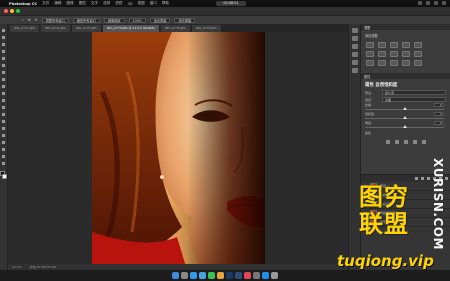 This screenshot has height=281, width=450. I want to click on minimize-window-button, so click(12, 11).